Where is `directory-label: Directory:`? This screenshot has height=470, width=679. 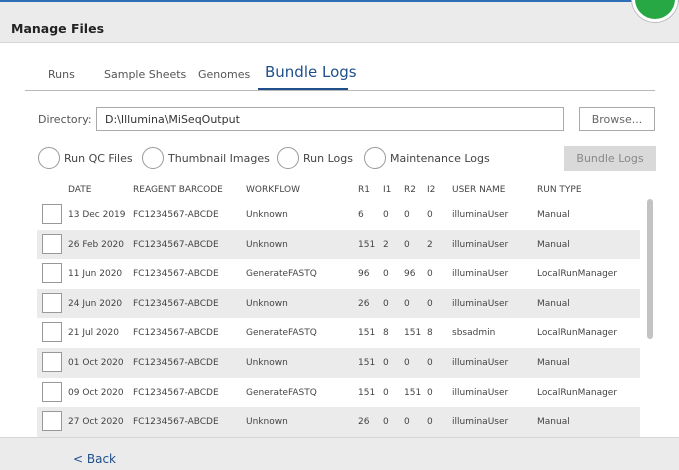
directory-label: Directory: is located at coordinates (65, 119).